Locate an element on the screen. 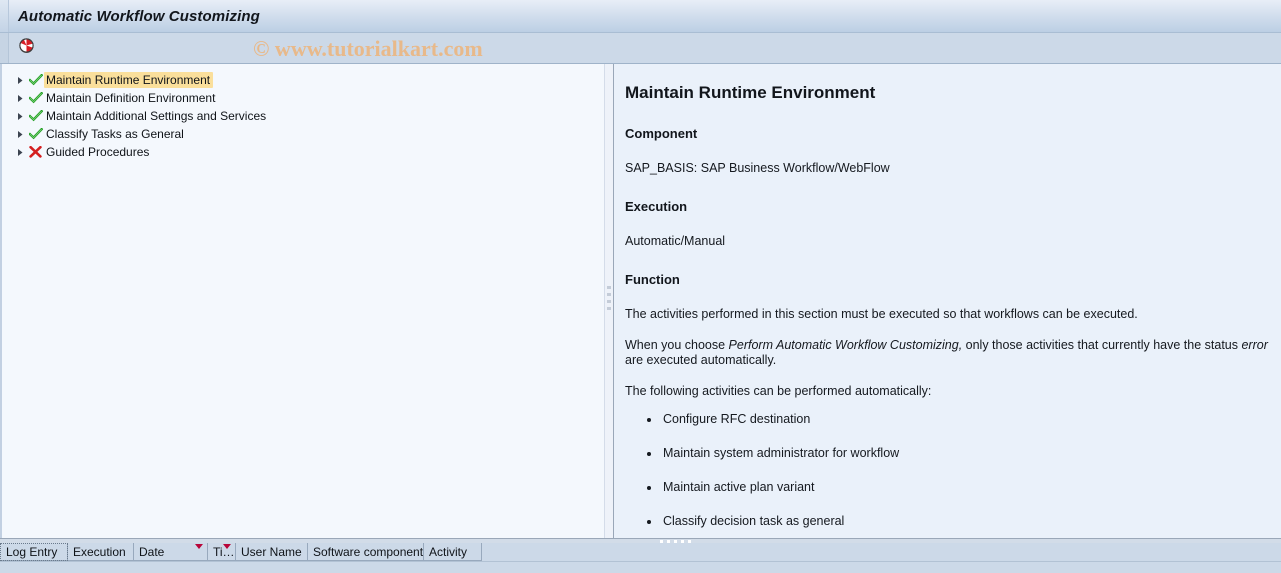 The width and height of the screenshot is (1281, 573). column-header-label: Log Entry is located at coordinates (32, 551).